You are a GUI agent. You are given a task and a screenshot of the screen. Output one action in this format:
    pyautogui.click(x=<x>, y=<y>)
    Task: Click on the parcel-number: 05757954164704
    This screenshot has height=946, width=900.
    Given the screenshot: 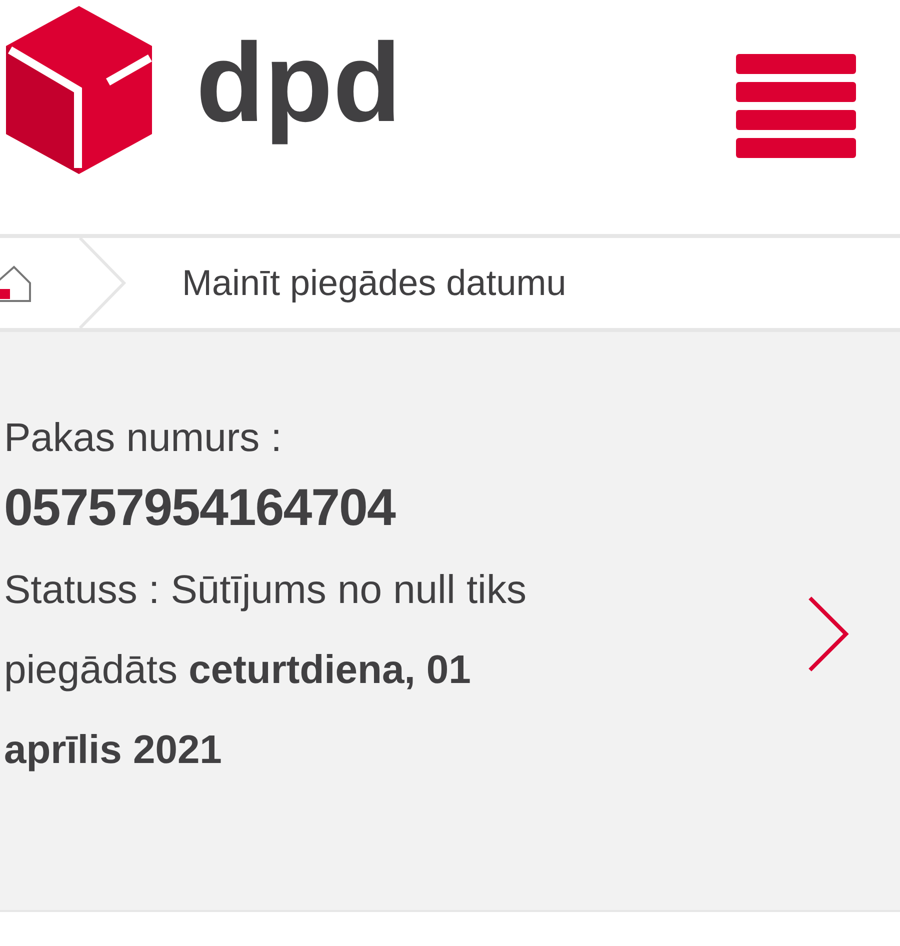 What is the action you would take?
    pyautogui.click(x=200, y=508)
    